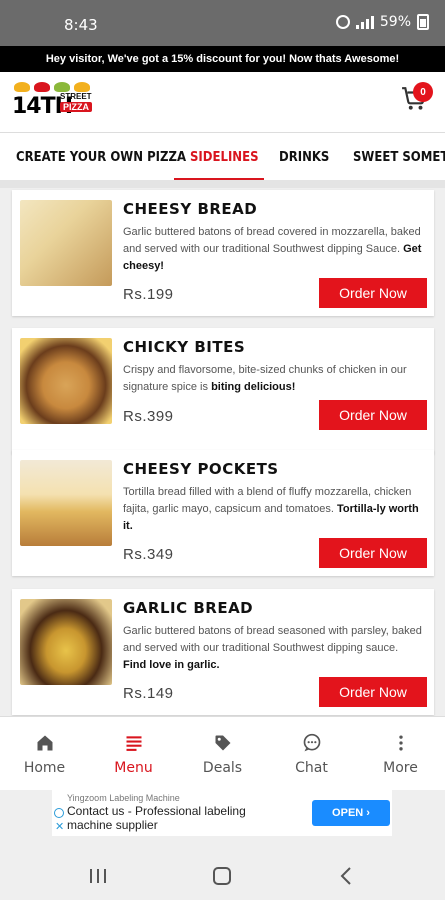  Describe the element at coordinates (222, 184) in the screenshot. I see `divider` at that location.